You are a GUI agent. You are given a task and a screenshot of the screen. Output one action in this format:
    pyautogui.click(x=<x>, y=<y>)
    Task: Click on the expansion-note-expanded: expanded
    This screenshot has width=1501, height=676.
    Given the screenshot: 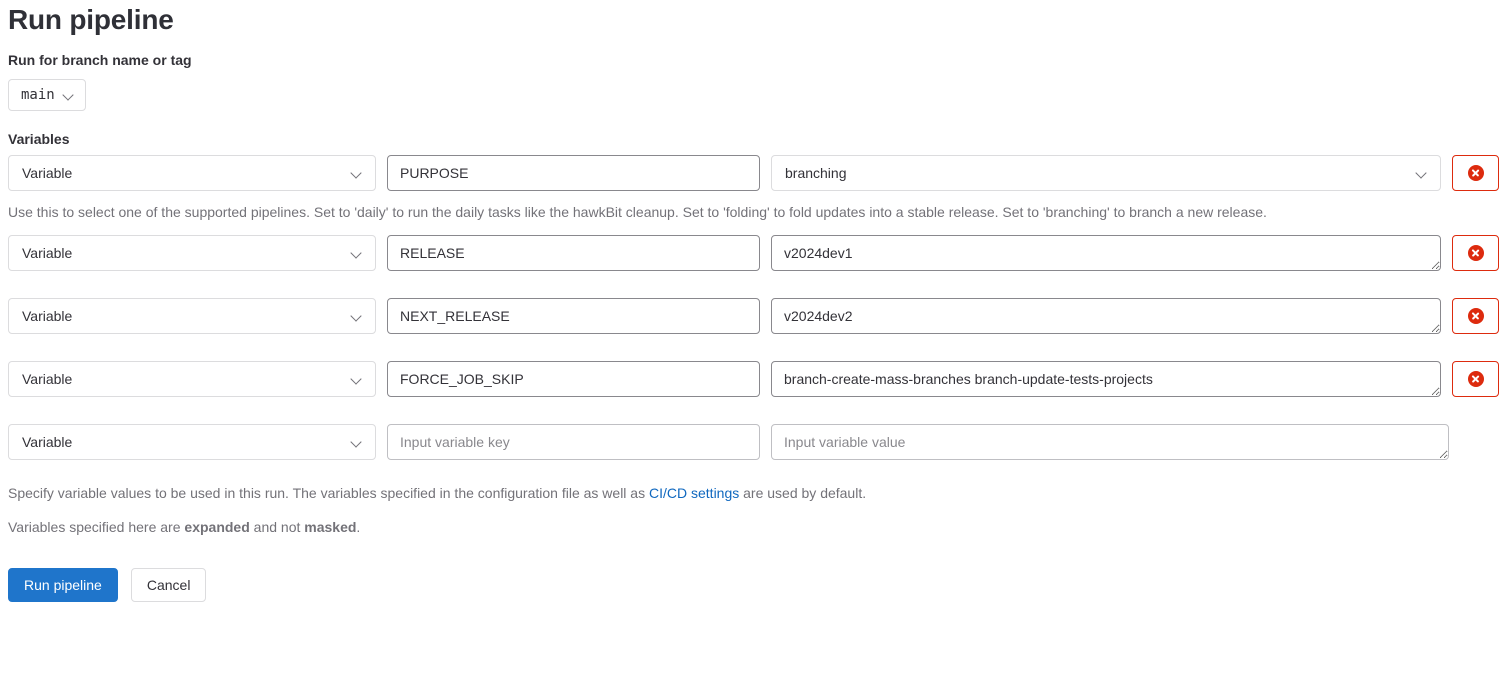 What is the action you would take?
    pyautogui.click(x=217, y=527)
    